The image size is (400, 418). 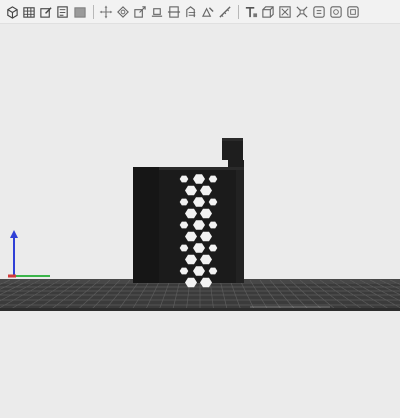 I want to click on layers-button, so click(x=319, y=12).